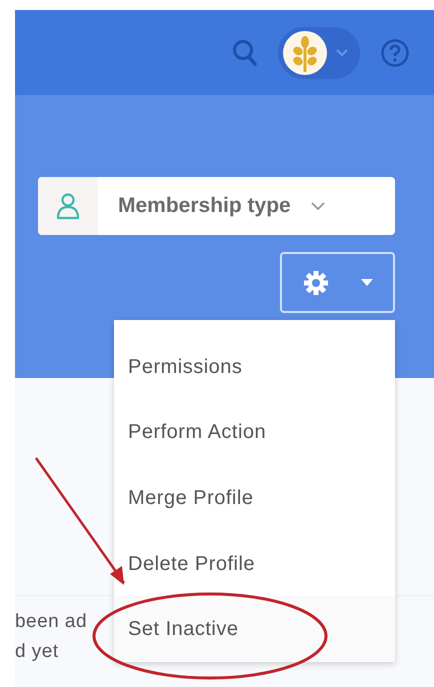 The image size is (434, 687). What do you see at coordinates (254, 498) in the screenshot?
I see `menu-item: Merge Profile` at bounding box center [254, 498].